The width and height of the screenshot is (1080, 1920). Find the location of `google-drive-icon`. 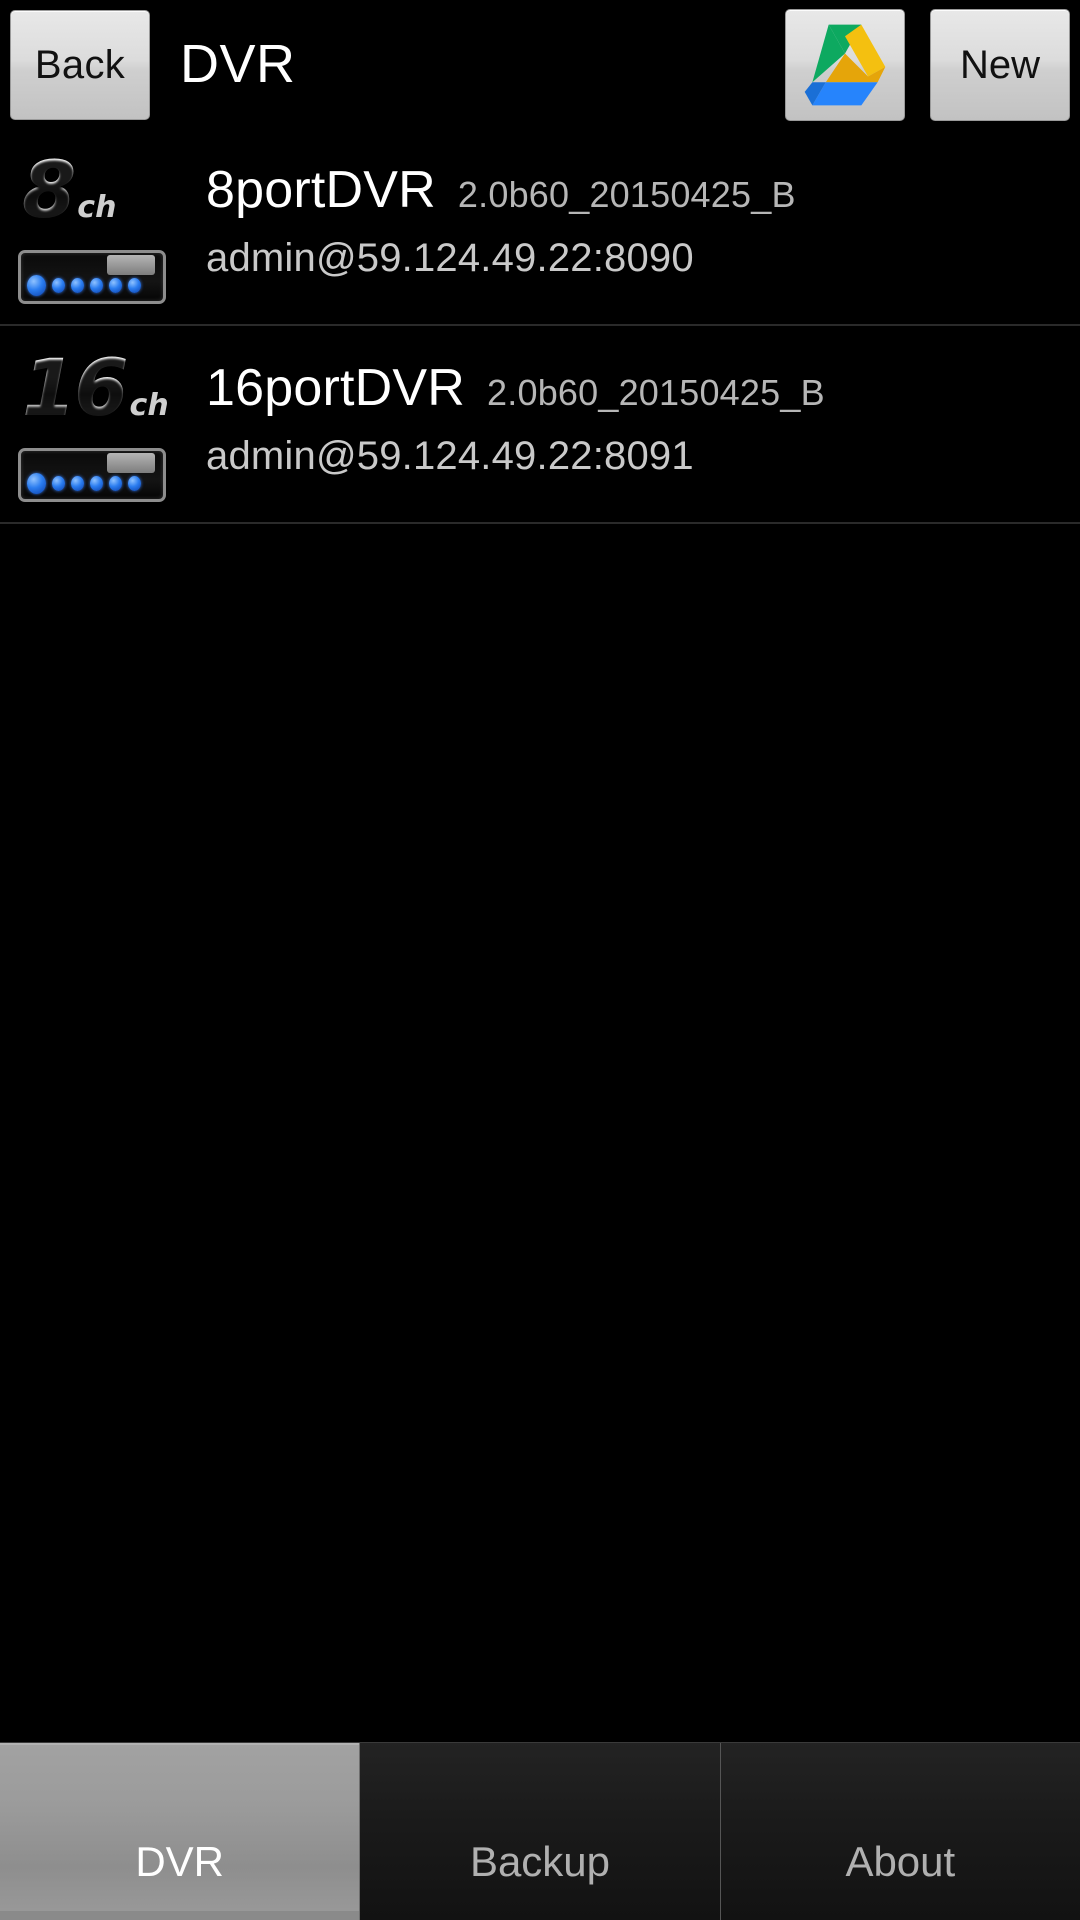

google-drive-icon is located at coordinates (845, 65).